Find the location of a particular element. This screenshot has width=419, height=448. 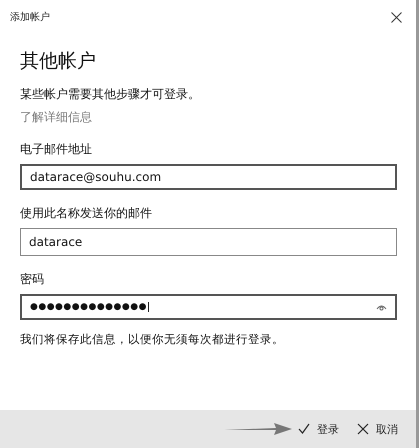

check-icon is located at coordinates (304, 429).